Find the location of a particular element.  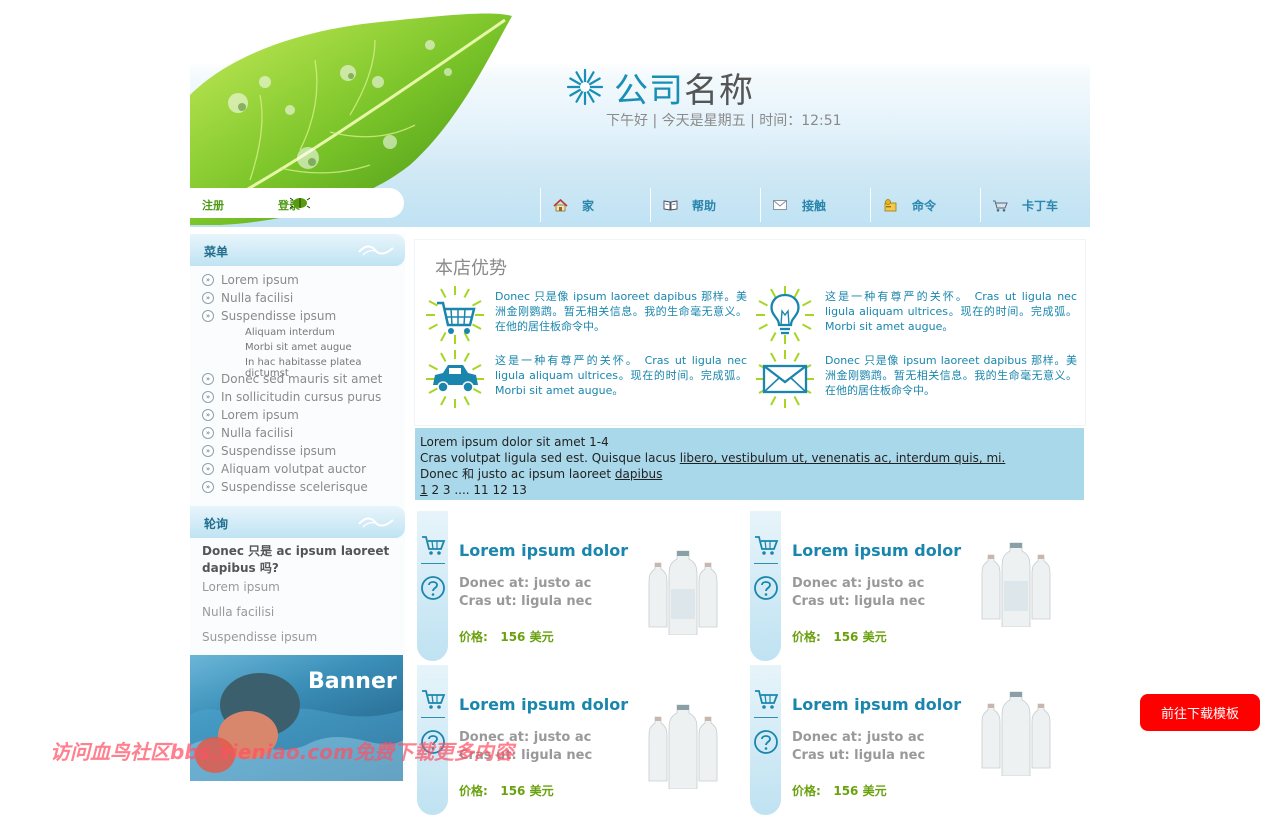

nav-item-home: 家 is located at coordinates (595, 205).